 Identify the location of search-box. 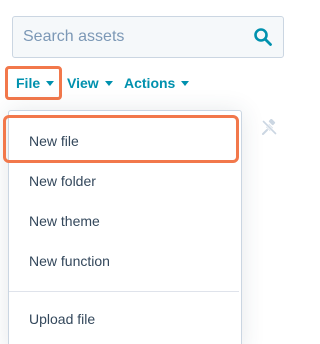
(148, 37).